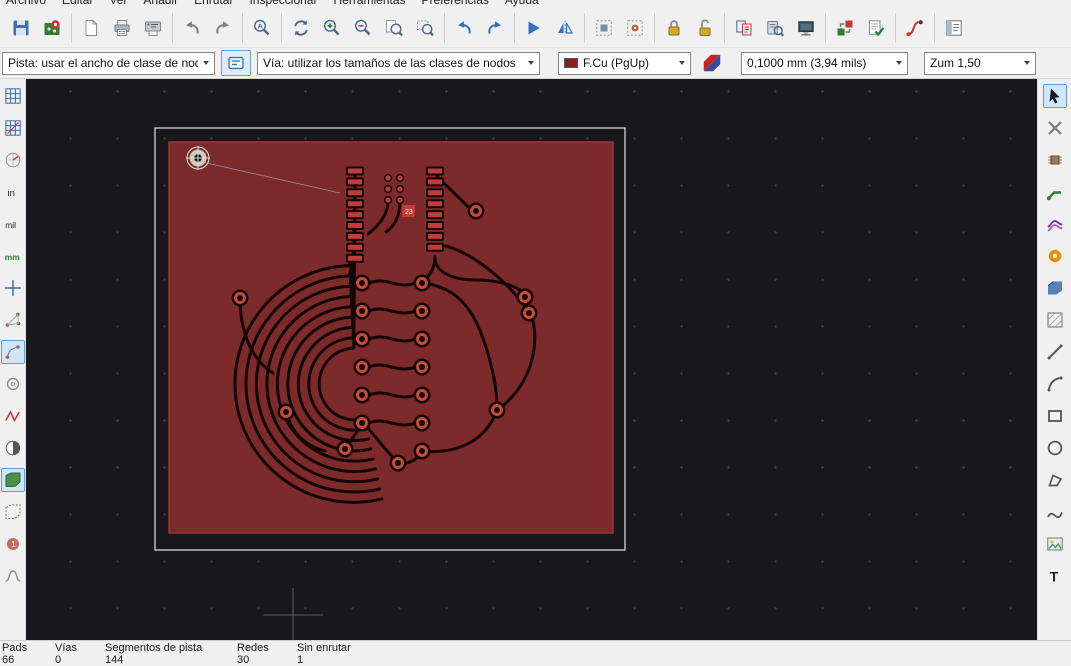  What do you see at coordinates (1055, 352) in the screenshot?
I see `draw-line-button` at bounding box center [1055, 352].